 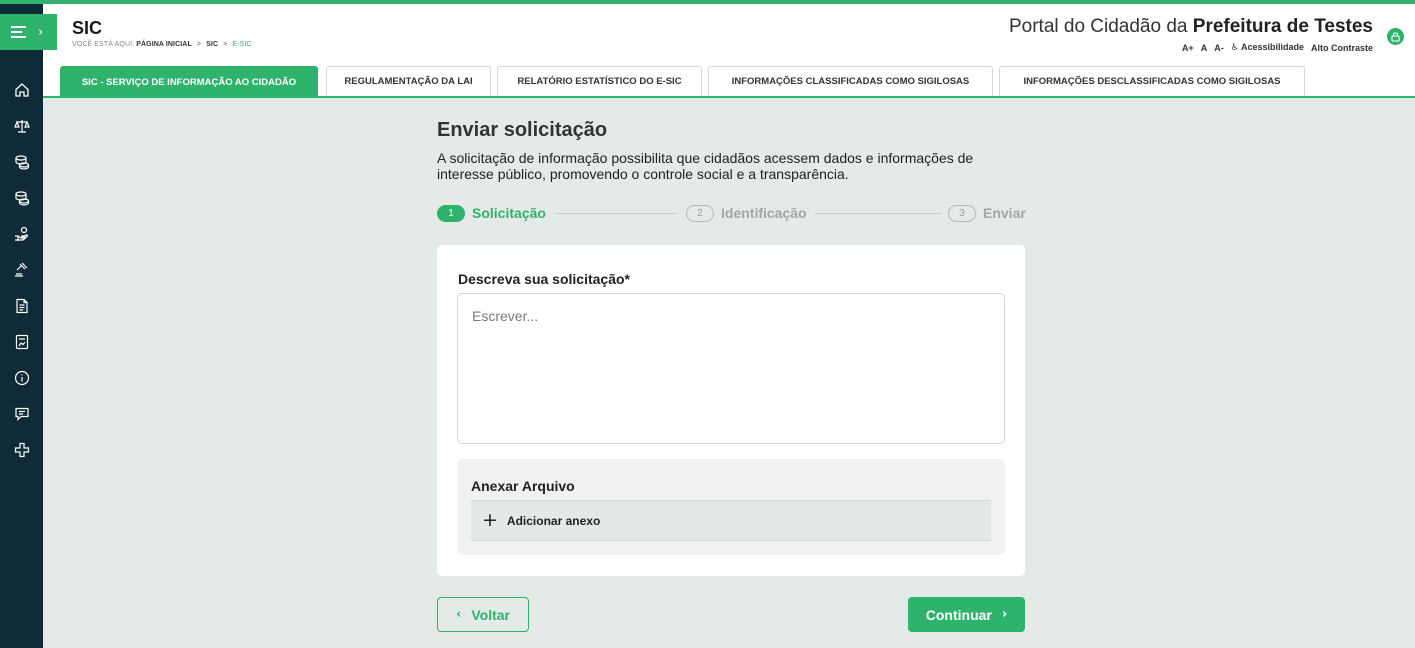 What do you see at coordinates (1204, 48) in the screenshot?
I see `font-normal-button: A` at bounding box center [1204, 48].